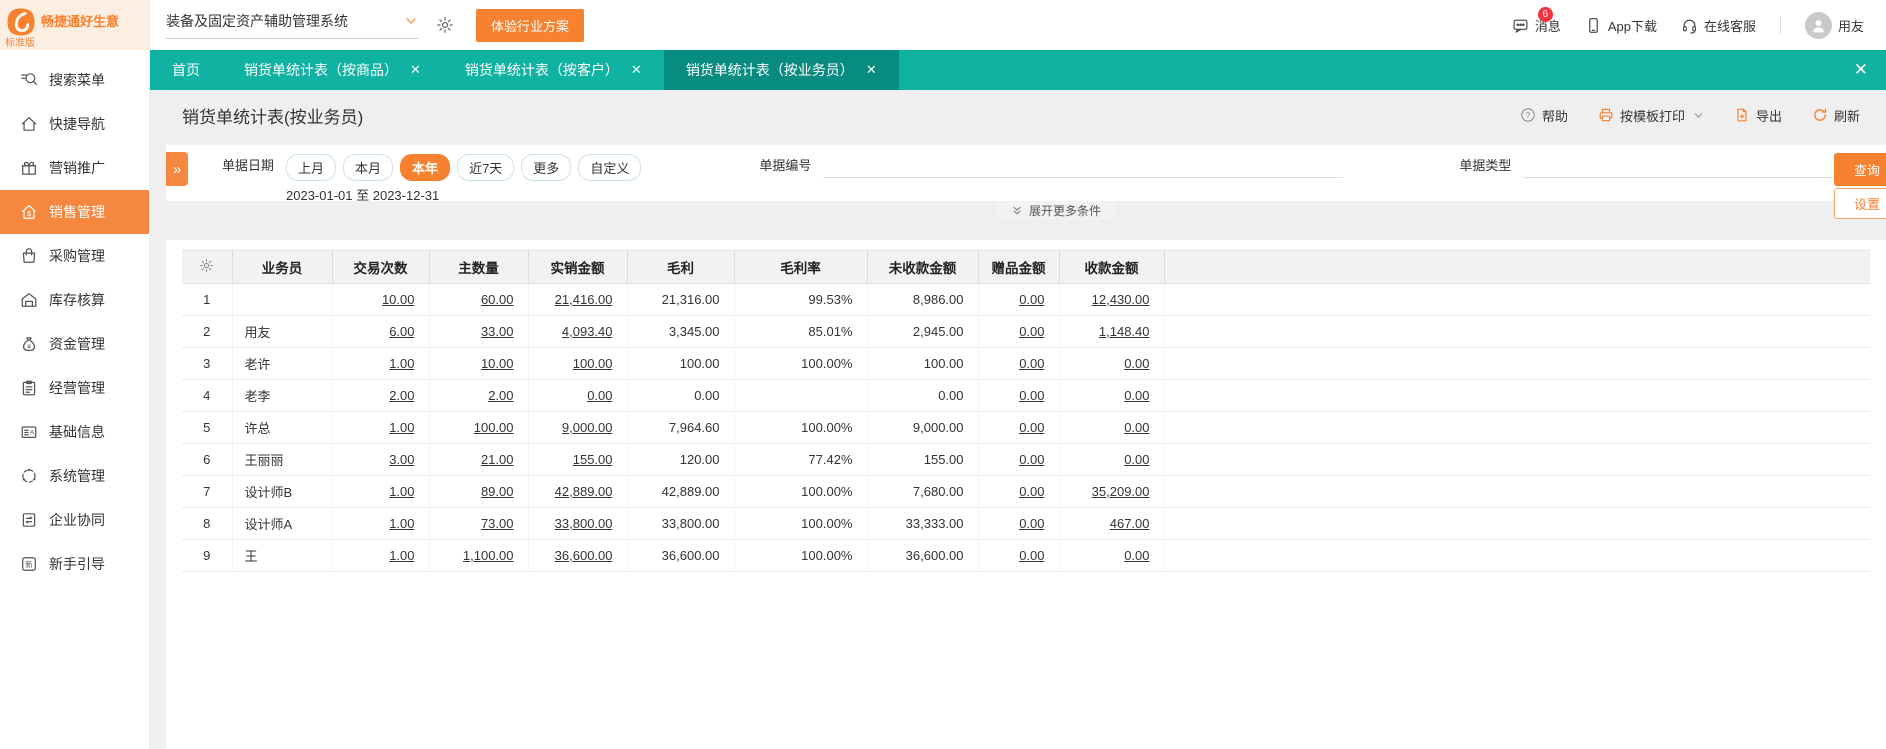 The height and width of the screenshot is (749, 1886). I want to click on filter-settings-button: 设置, so click(1859, 203).